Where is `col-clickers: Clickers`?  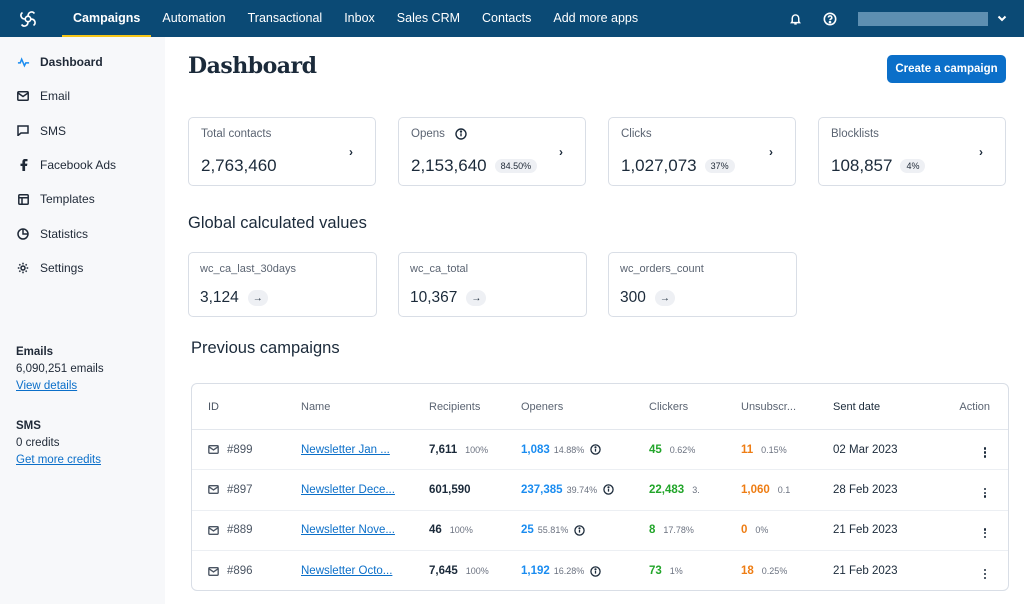 col-clickers: Clickers is located at coordinates (678, 407).